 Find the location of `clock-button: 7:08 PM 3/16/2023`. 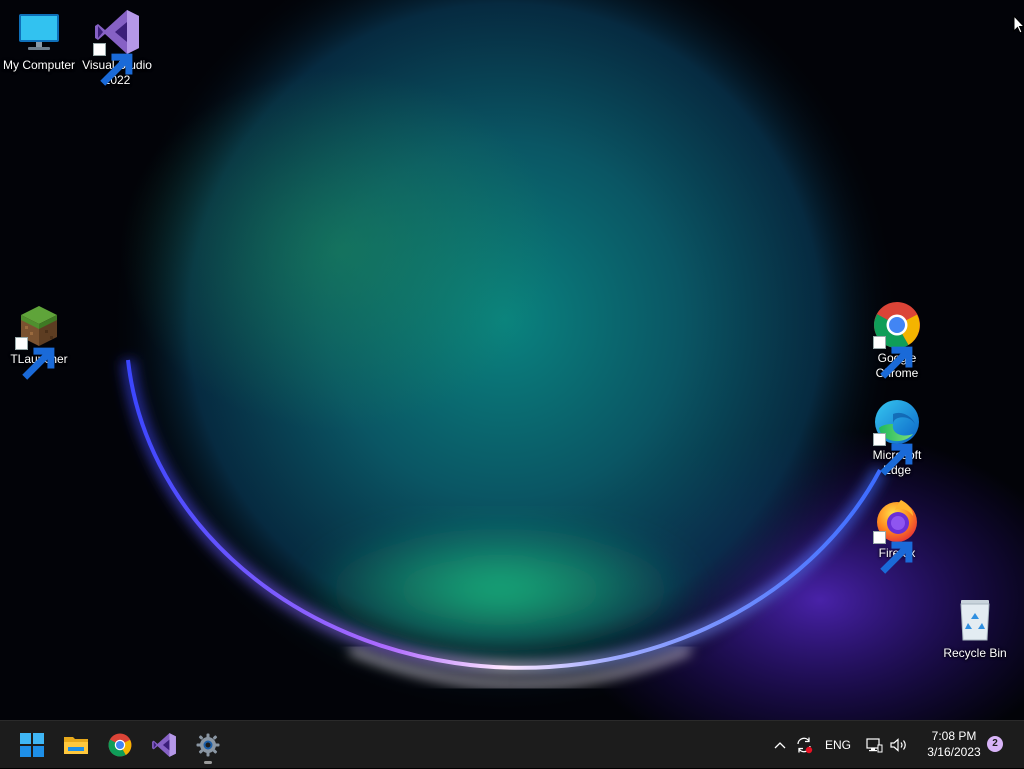

clock-button: 7:08 PM 3/16/2023 is located at coordinates (954, 744).